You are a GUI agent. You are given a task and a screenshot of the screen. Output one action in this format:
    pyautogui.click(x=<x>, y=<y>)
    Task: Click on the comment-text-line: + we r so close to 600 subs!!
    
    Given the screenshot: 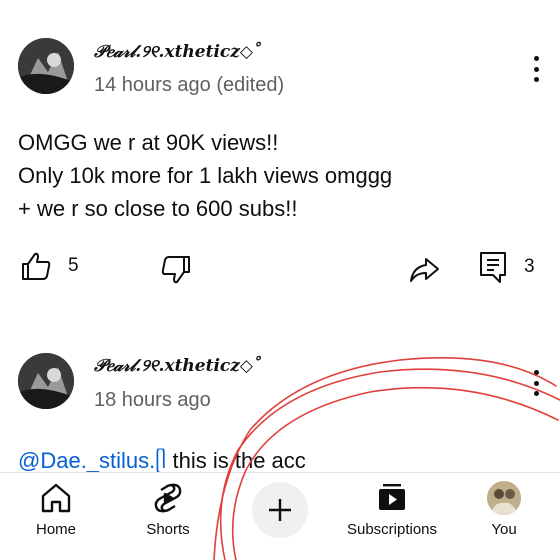 What is the action you would take?
    pyautogui.click(x=158, y=208)
    